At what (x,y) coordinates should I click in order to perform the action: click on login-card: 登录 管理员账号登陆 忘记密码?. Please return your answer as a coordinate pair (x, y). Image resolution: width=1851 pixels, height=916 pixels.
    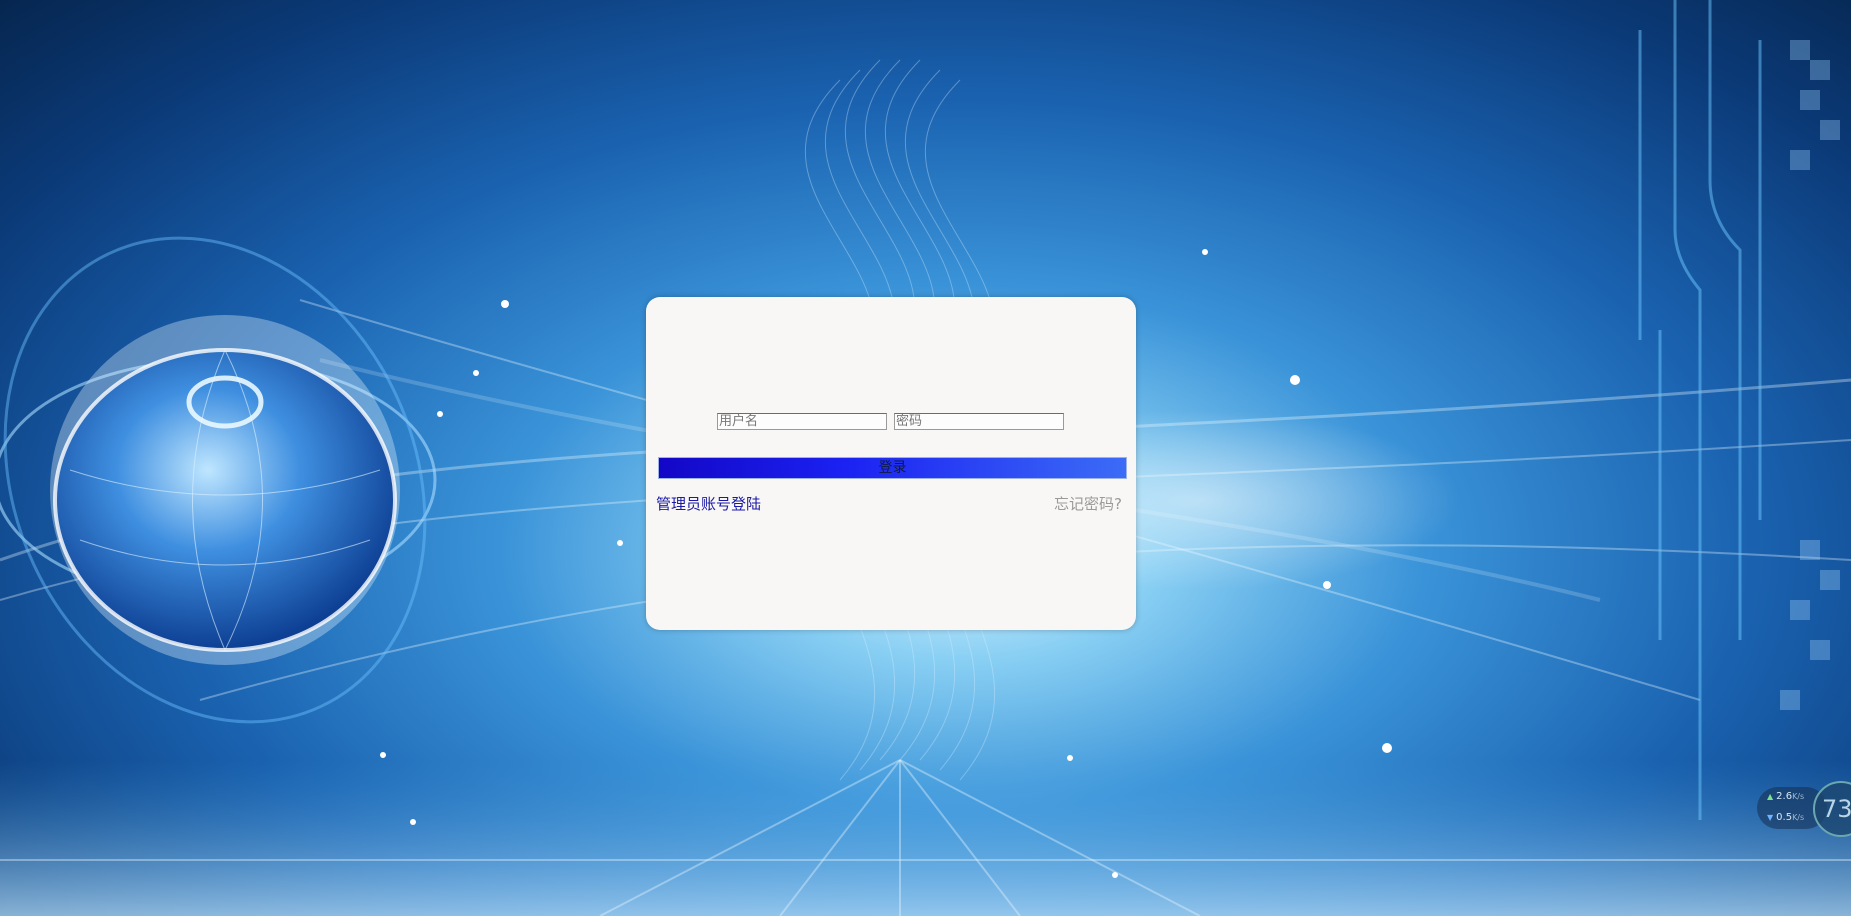
    Looking at the image, I should click on (891, 463).